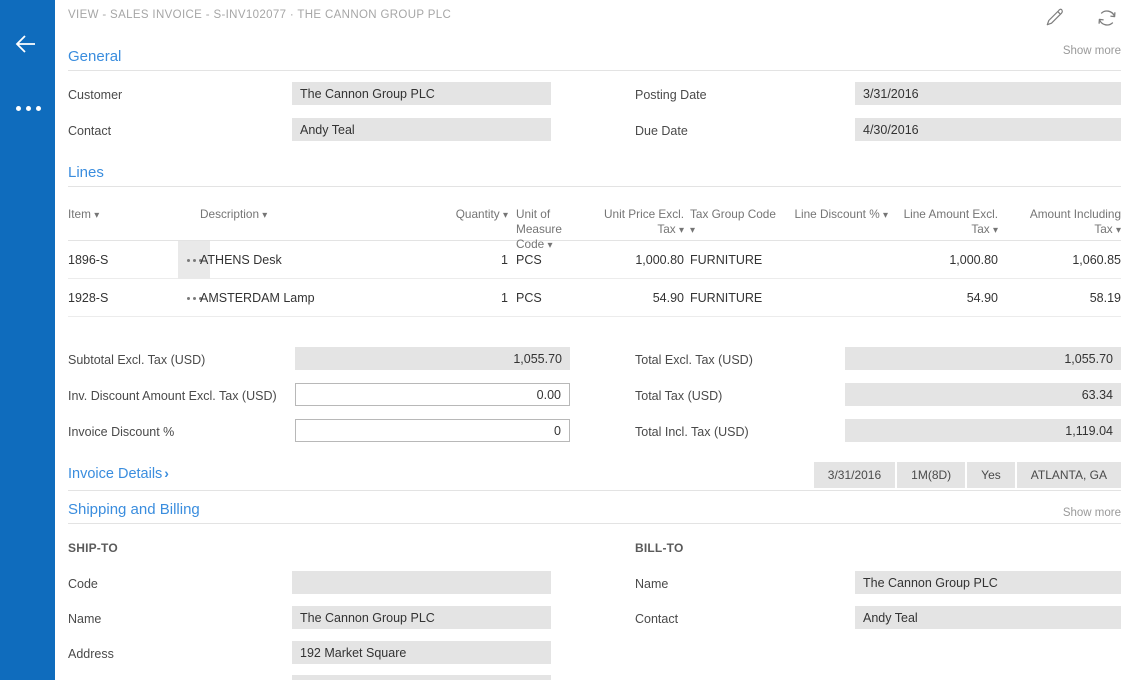  What do you see at coordinates (949, 222) in the screenshot?
I see `column-header-line-amount-excl-tax: Line Amount Excl. Tax ▾` at bounding box center [949, 222].